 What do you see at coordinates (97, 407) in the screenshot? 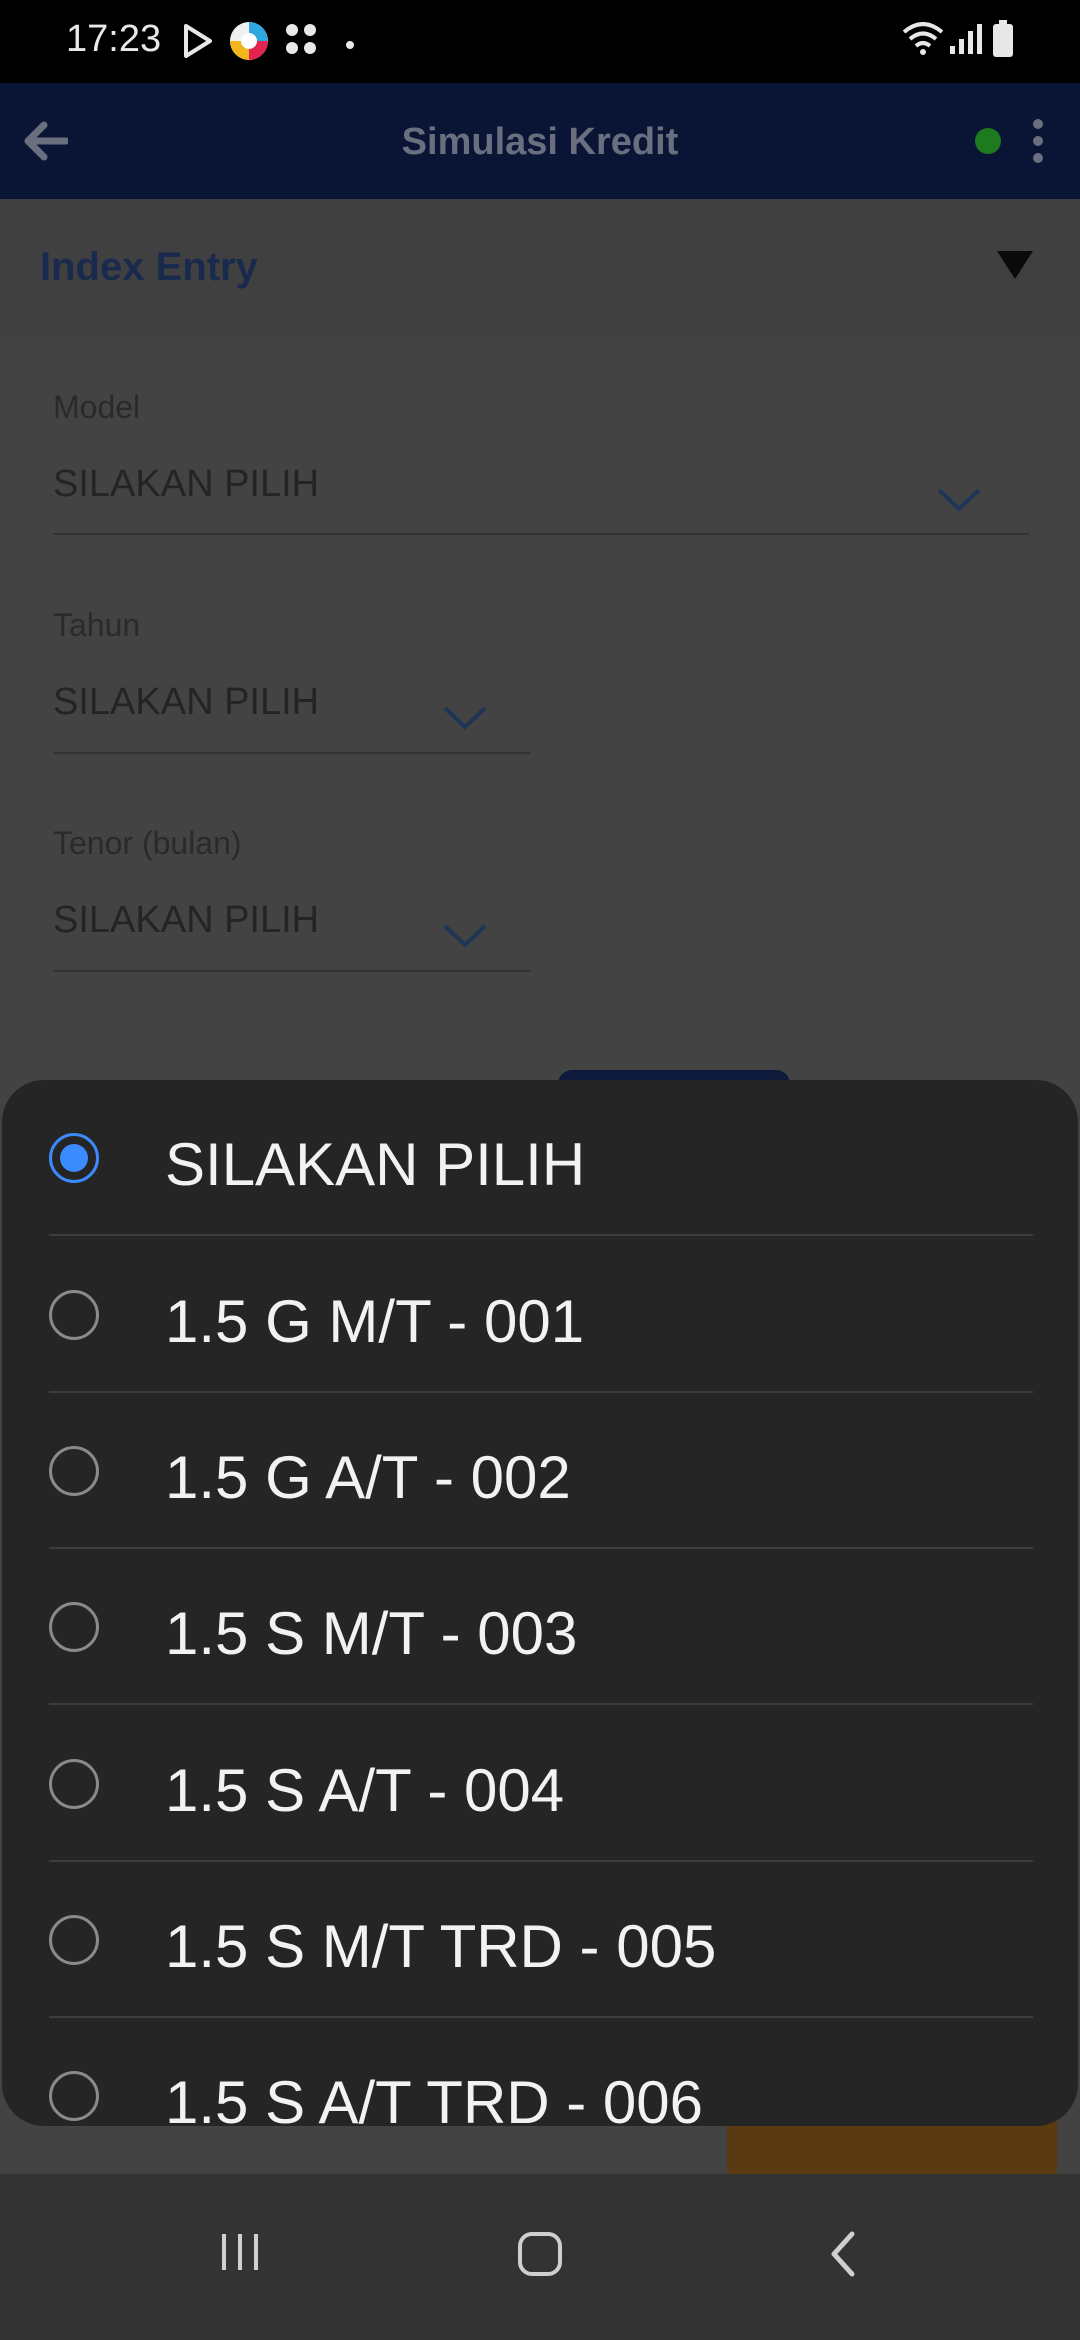
I see `model-label: Model` at bounding box center [97, 407].